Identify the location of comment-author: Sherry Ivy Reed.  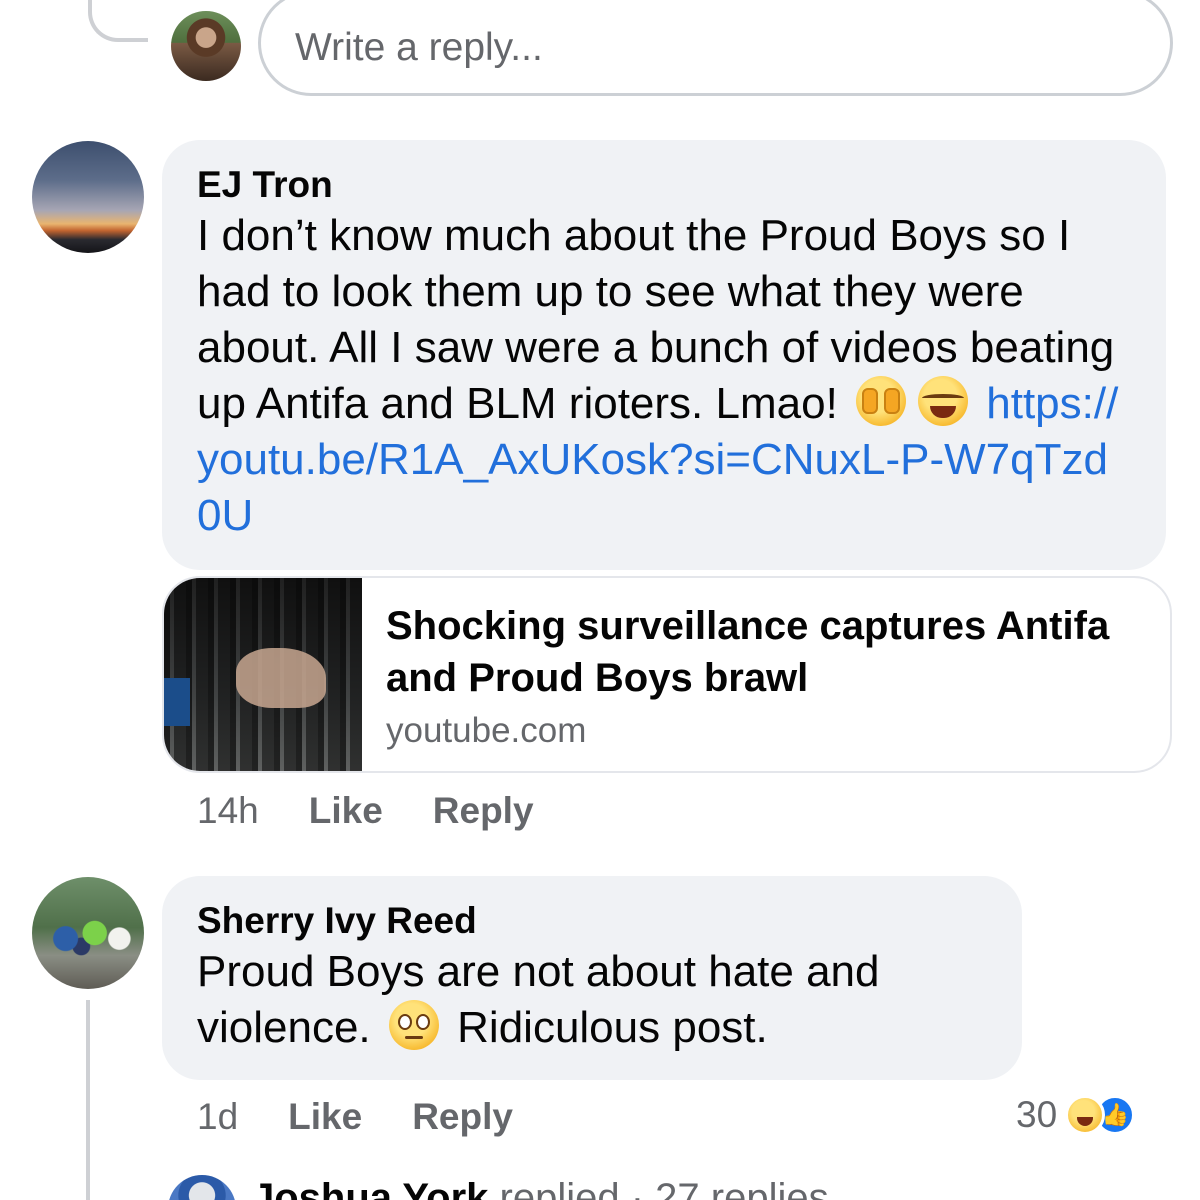
(592, 921).